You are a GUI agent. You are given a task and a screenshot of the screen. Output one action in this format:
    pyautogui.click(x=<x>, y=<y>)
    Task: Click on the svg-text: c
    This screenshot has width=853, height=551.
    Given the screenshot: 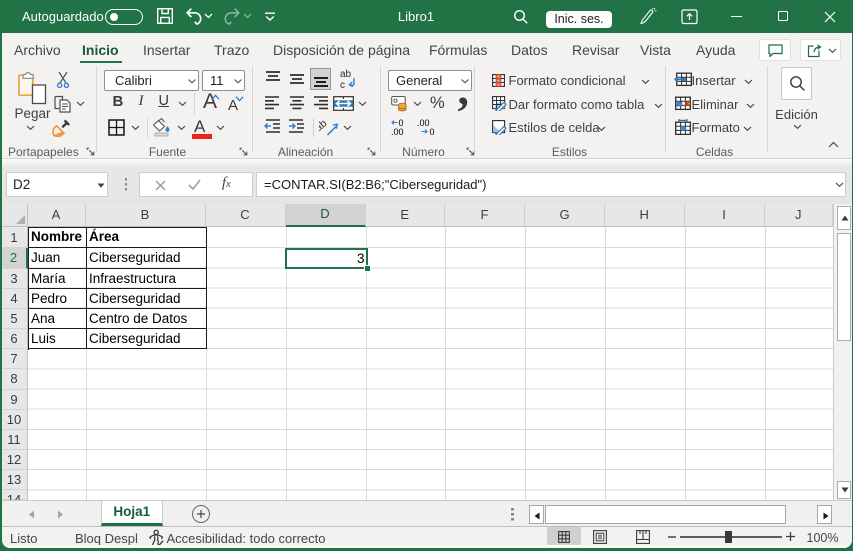 What is the action you would take?
    pyautogui.click(x=342, y=85)
    